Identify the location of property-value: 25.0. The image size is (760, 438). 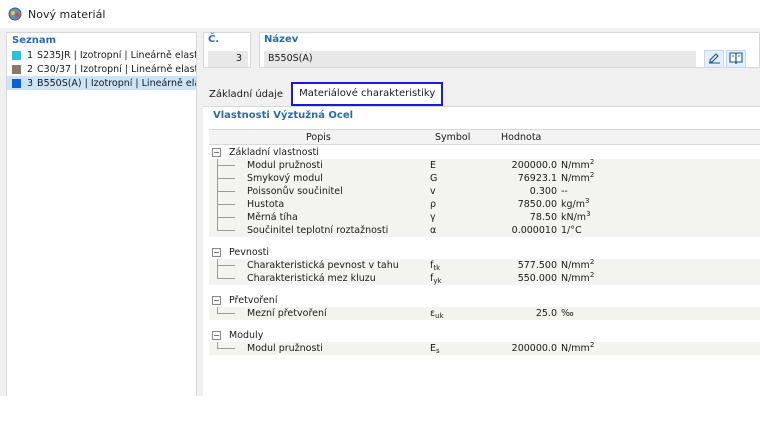
(519, 313).